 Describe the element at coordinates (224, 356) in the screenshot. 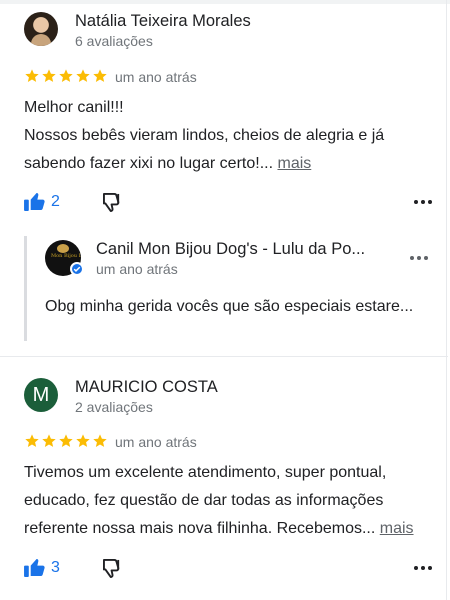

I see `review-divider` at that location.